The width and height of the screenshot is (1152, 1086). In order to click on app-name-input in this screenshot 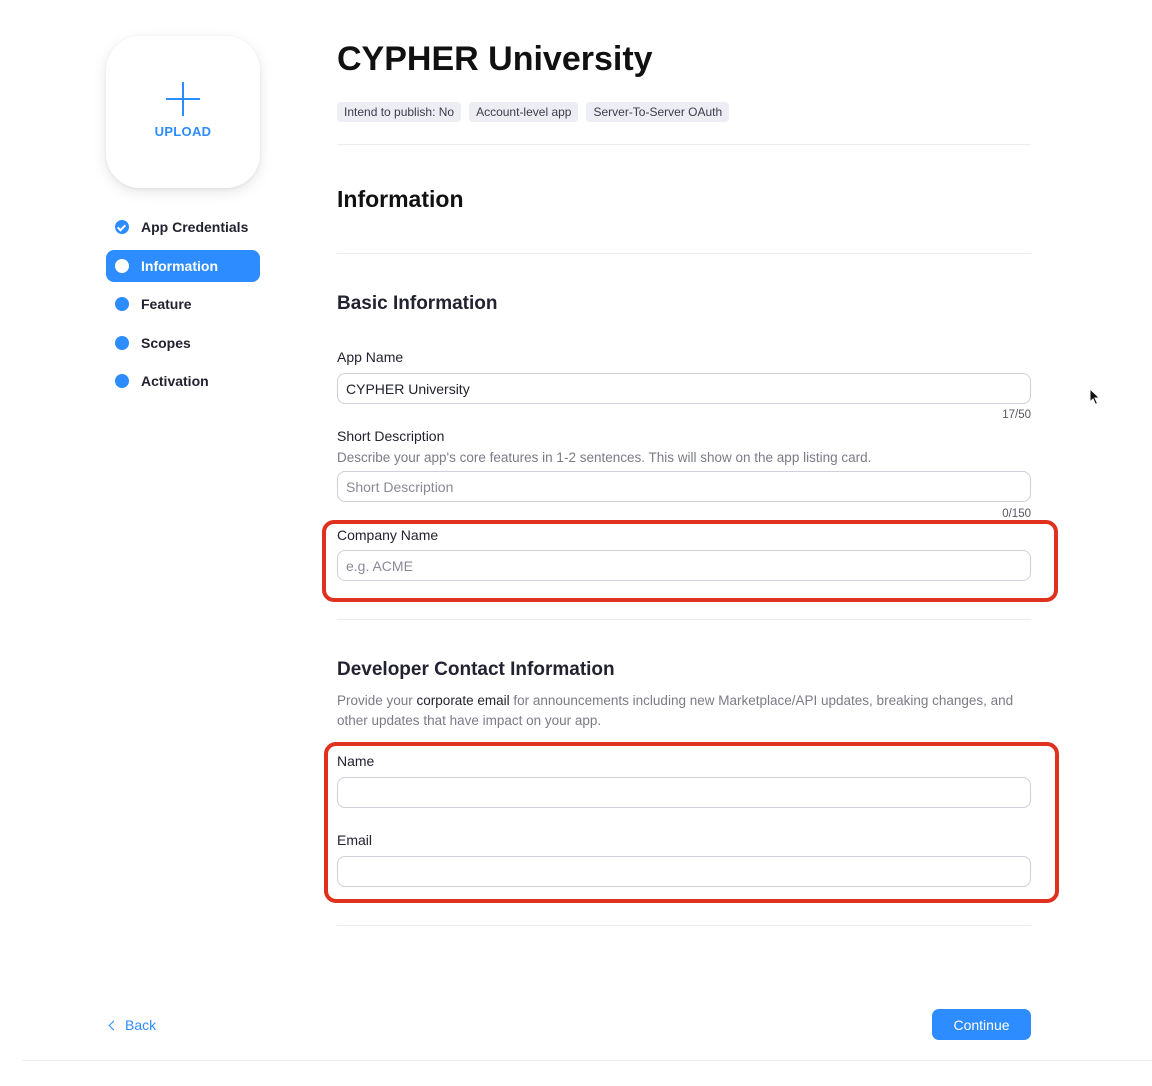, I will do `click(684, 388)`.